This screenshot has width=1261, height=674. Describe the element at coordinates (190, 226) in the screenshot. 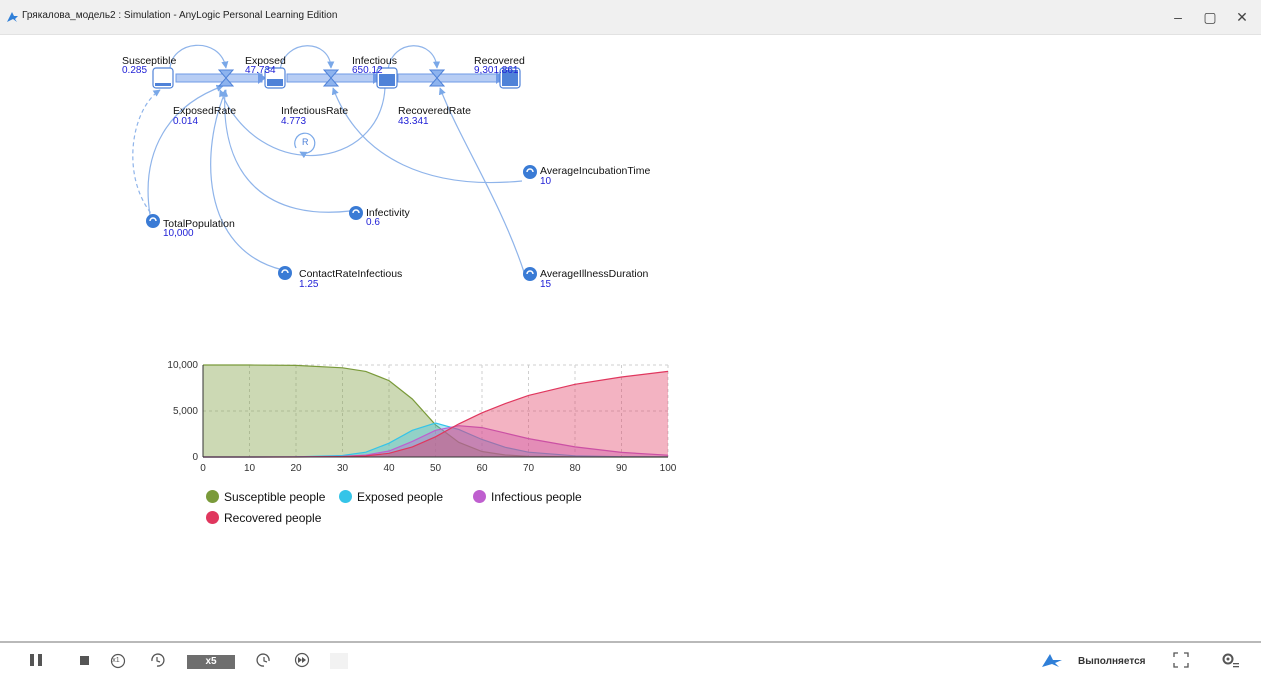

I see `parameter-totalpopulation: TotalPopulation 10,000` at that location.